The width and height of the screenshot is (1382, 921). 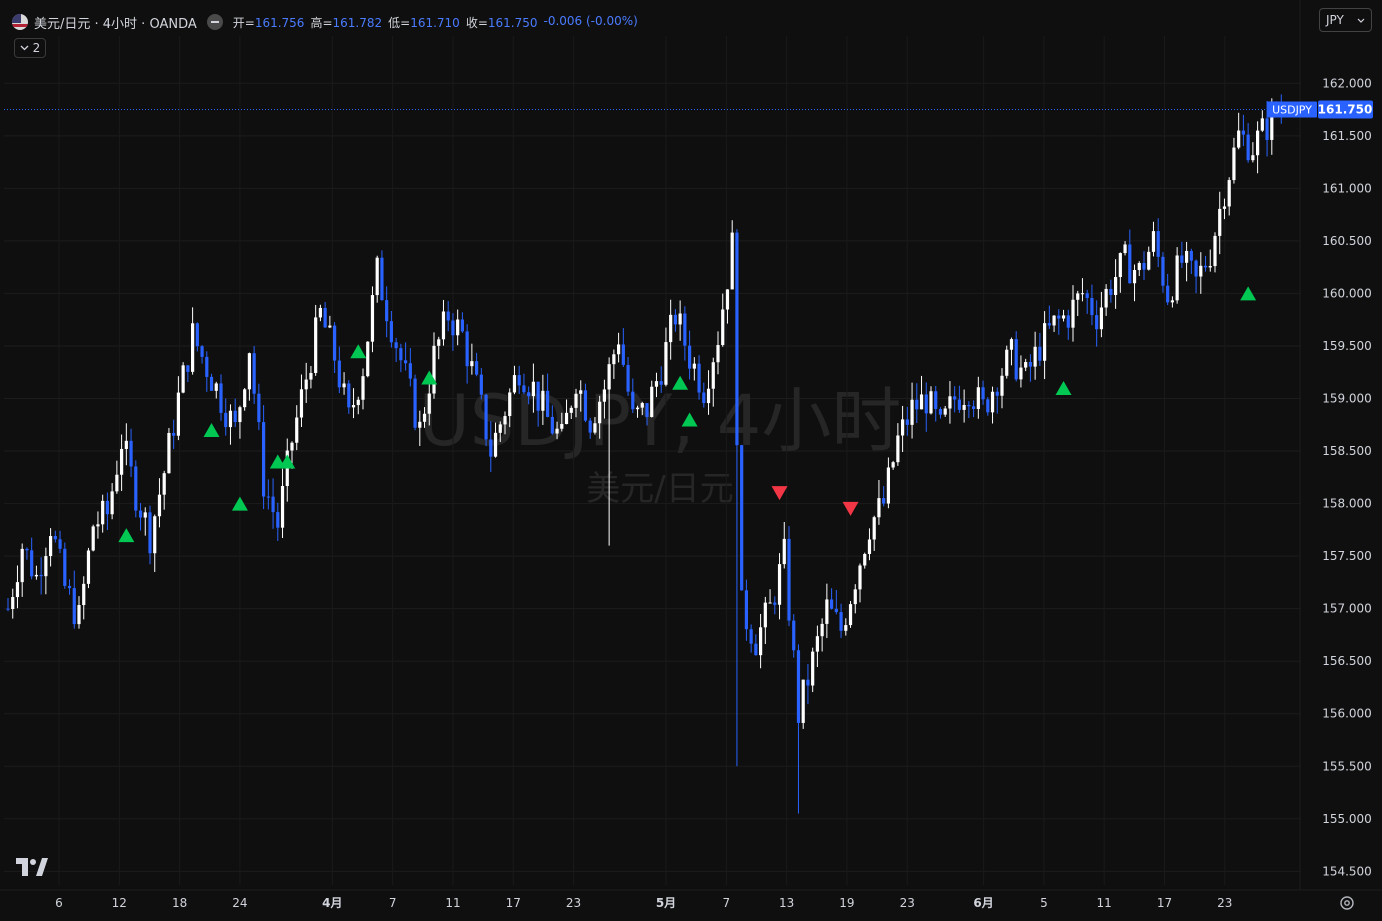 I want to click on y-tick-label: 161.000, so click(x=1347, y=188).